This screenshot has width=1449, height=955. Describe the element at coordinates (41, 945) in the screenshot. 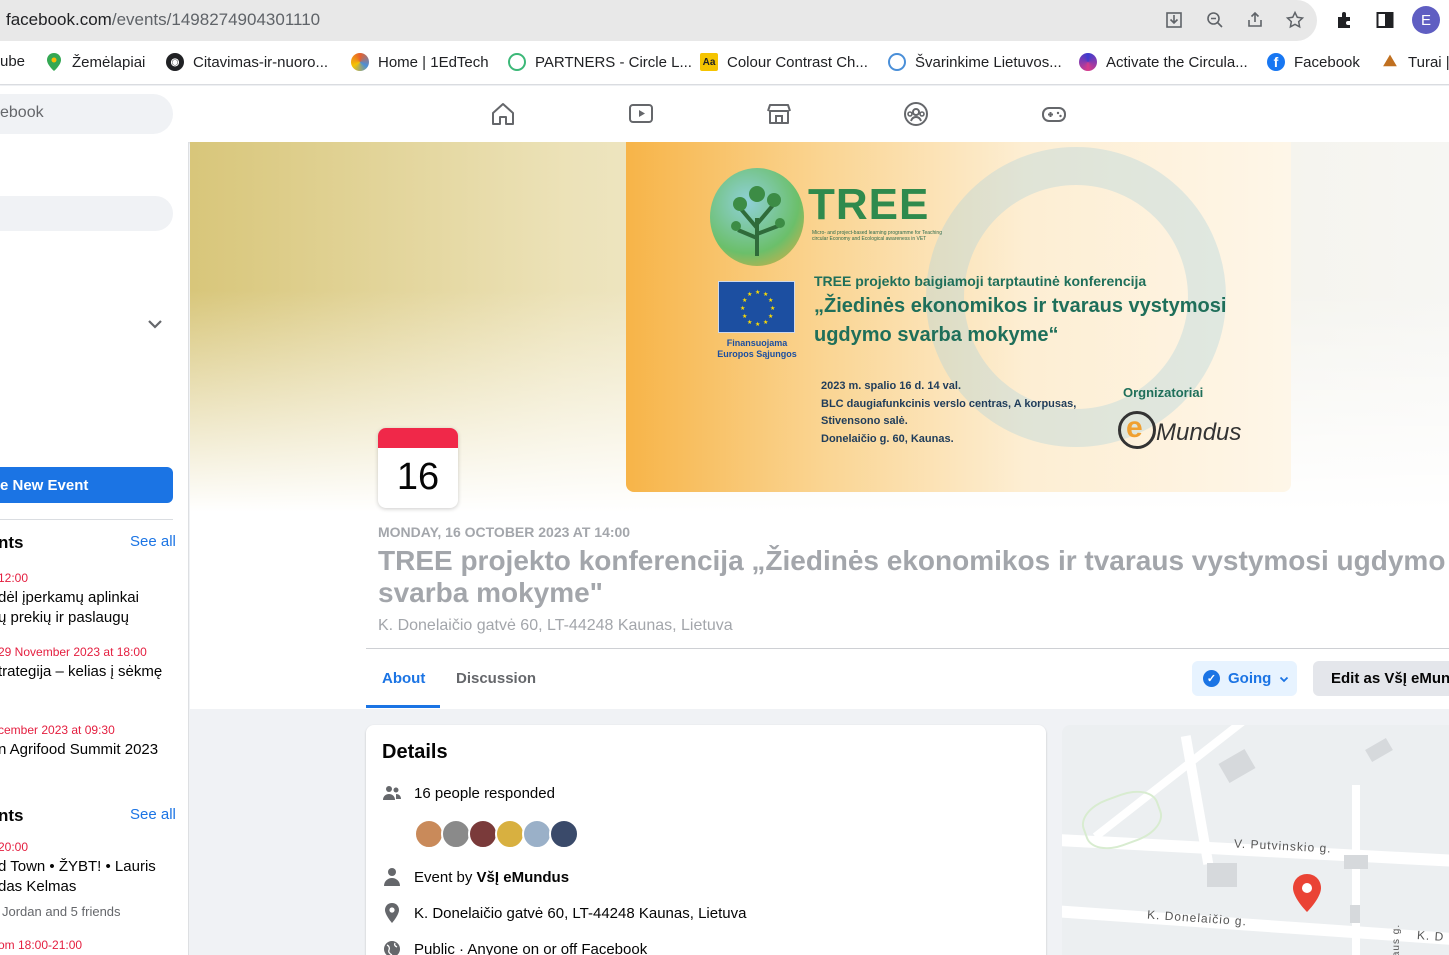

I see `event-date: om 18:00-21:00` at that location.